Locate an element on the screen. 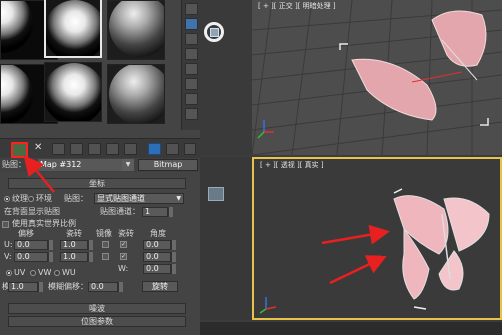  annotation-arrow-upper is located at coordinates (355, 234).